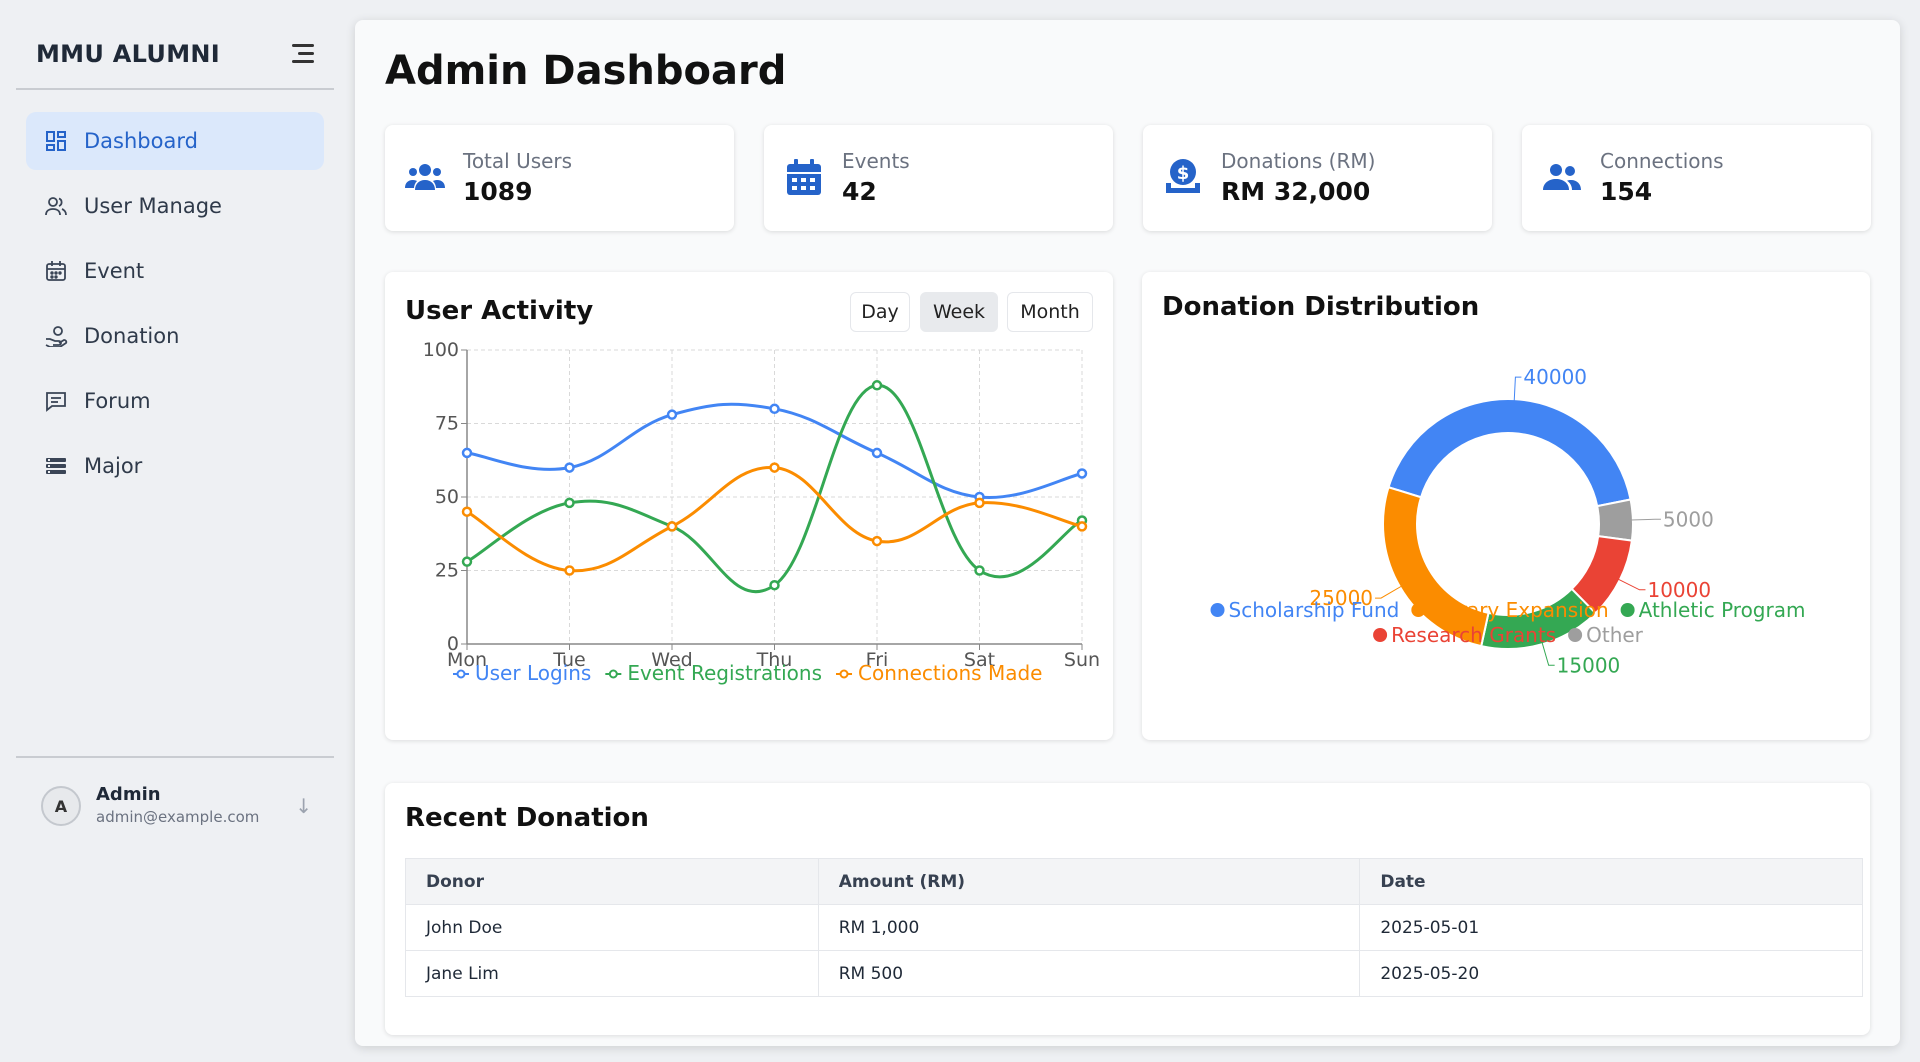 This screenshot has width=1920, height=1062. Describe the element at coordinates (724, 673) in the screenshot. I see `legend-label: Event Registrations` at that location.